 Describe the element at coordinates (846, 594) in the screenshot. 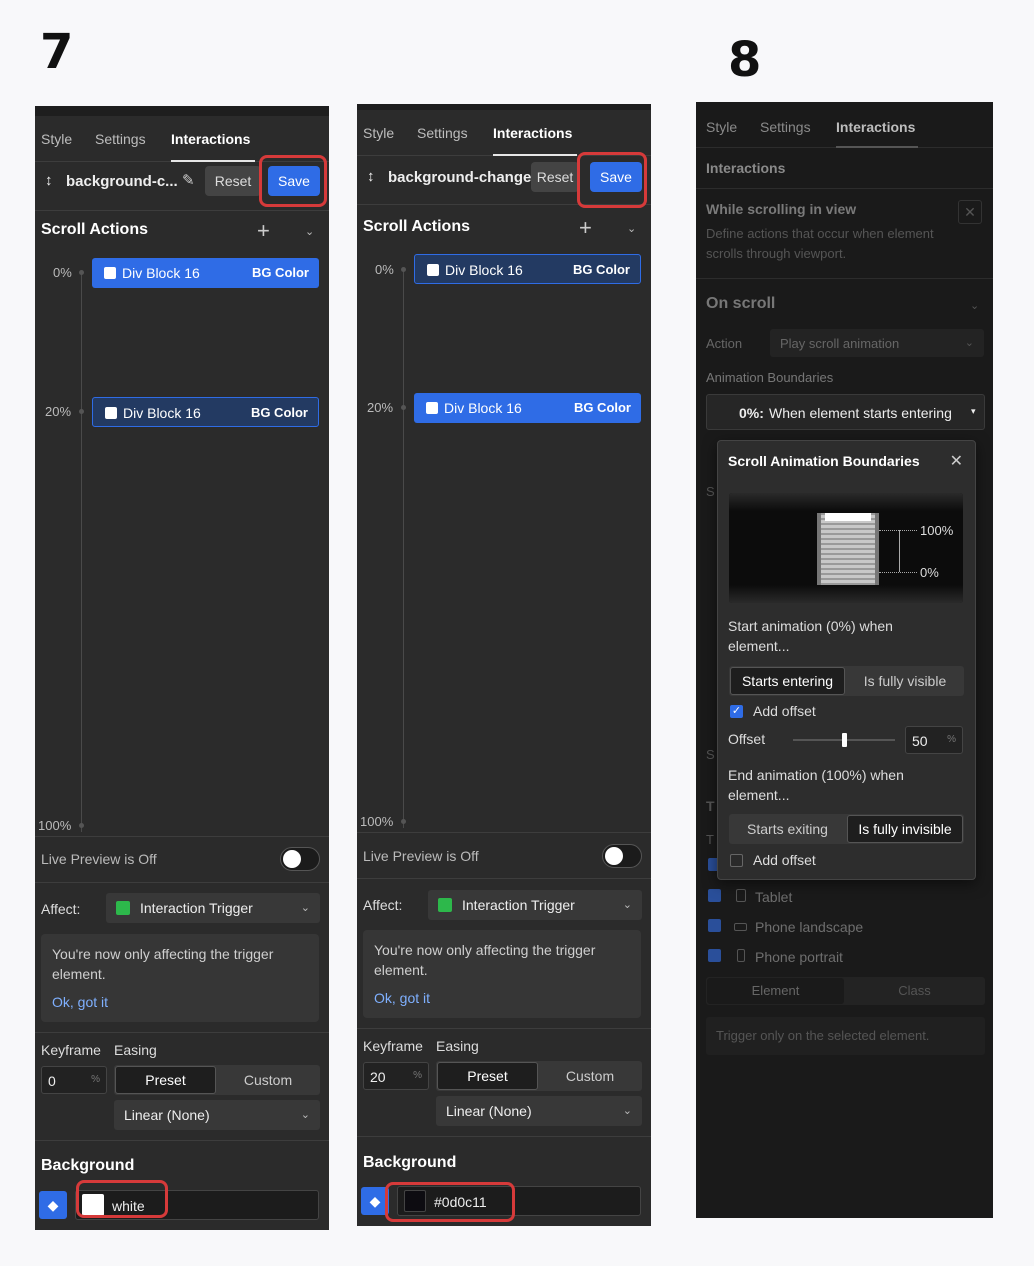

I see `viz-bottom-fade` at that location.